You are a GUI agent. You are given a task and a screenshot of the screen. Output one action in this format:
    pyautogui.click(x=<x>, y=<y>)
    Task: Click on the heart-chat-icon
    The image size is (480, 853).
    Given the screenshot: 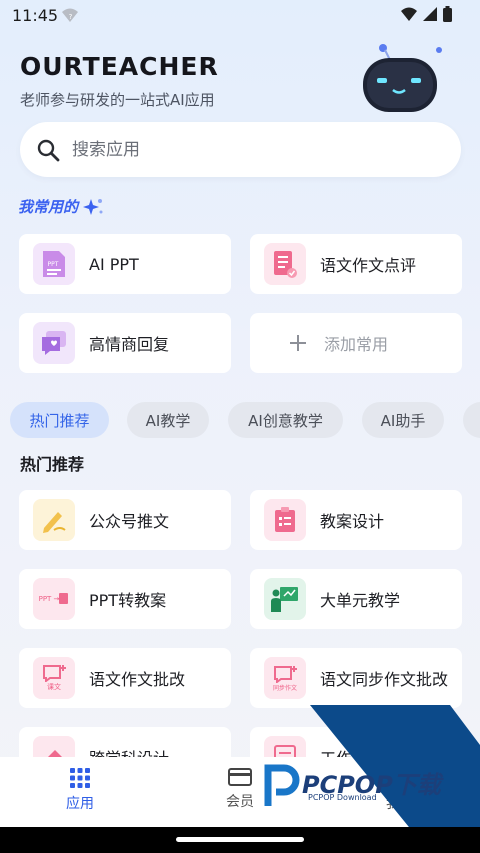 What is the action you would take?
    pyautogui.click(x=54, y=343)
    